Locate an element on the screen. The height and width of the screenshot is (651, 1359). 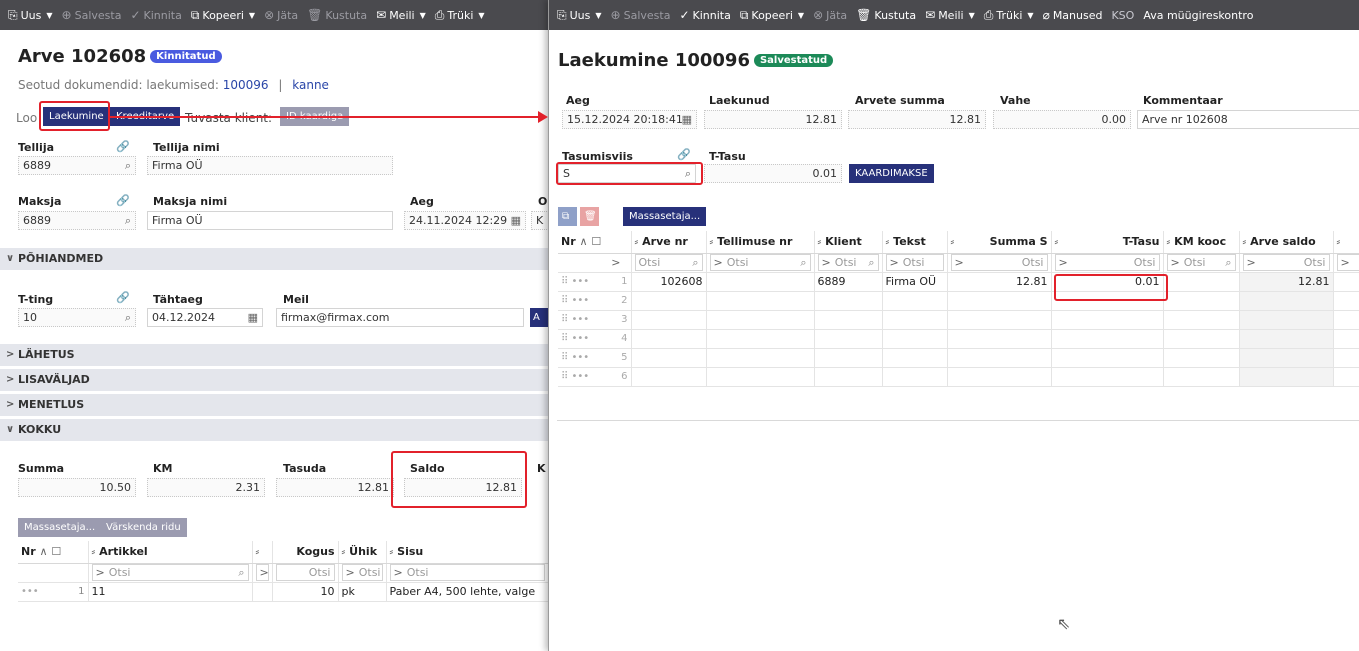
payer-name-field: Firma OÜ is located at coordinates (270, 220).